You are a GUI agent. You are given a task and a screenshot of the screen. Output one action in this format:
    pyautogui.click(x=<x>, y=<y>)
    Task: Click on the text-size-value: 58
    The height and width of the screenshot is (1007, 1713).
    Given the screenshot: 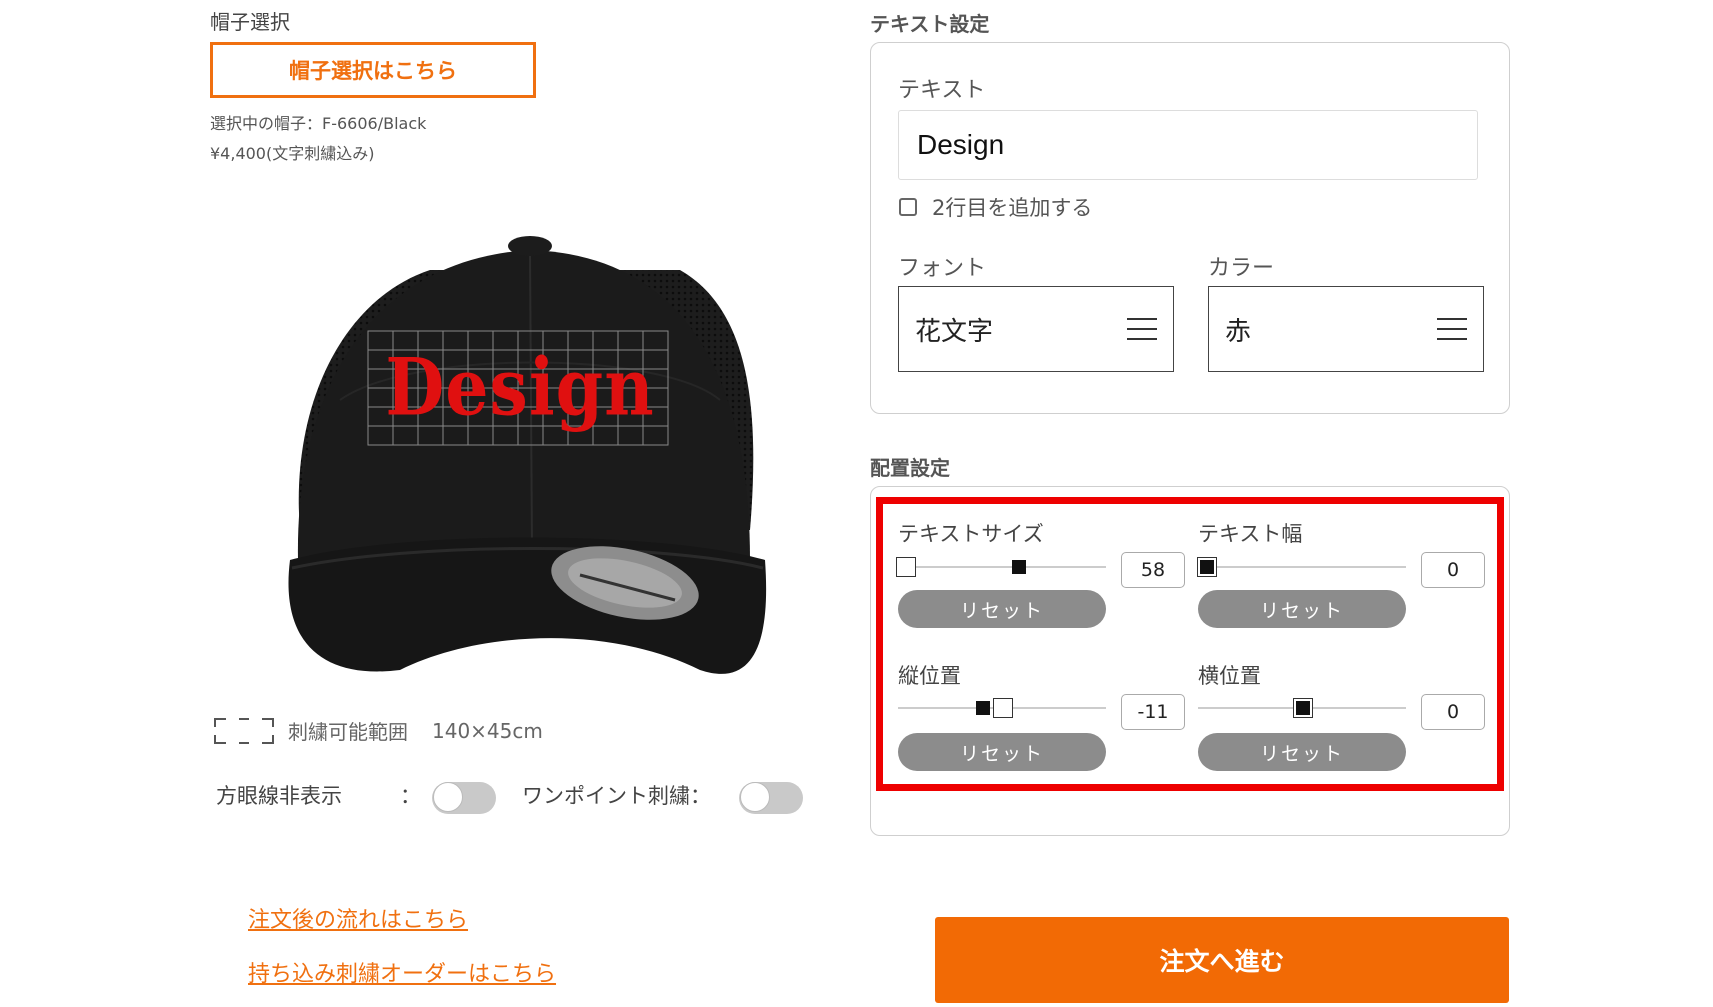 What is the action you would take?
    pyautogui.click(x=1153, y=570)
    